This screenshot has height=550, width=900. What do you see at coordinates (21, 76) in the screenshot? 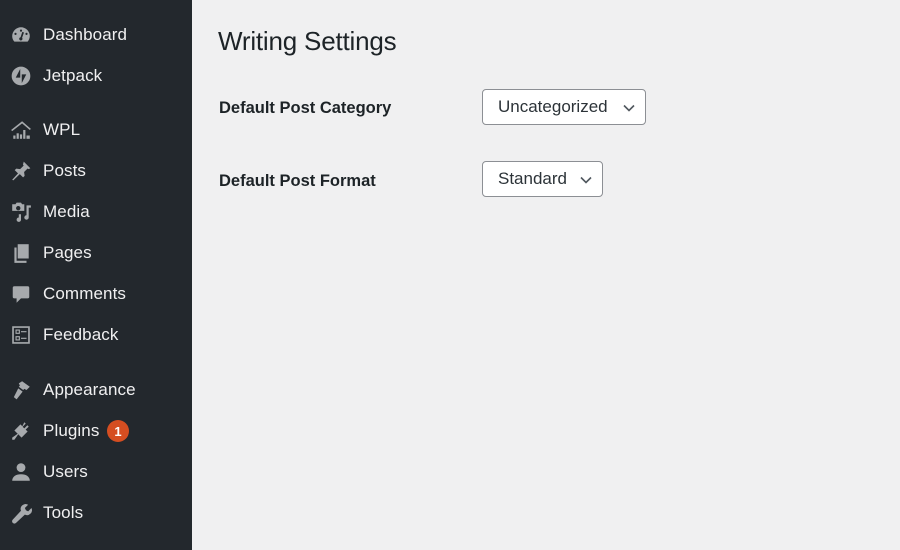
I see `jetpack-icon` at bounding box center [21, 76].